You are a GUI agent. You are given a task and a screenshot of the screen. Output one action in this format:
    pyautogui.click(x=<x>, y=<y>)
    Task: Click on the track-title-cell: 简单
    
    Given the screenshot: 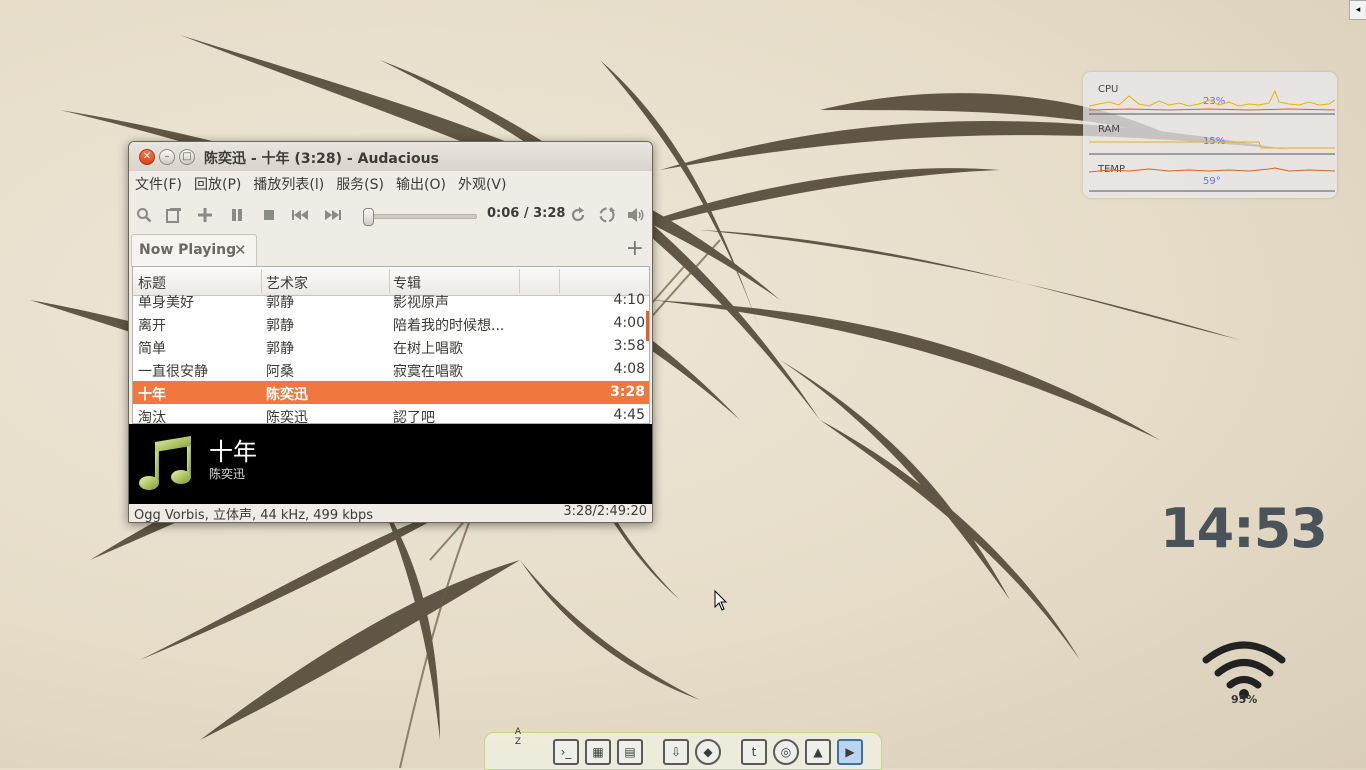 What is the action you would take?
    pyautogui.click(x=152, y=349)
    